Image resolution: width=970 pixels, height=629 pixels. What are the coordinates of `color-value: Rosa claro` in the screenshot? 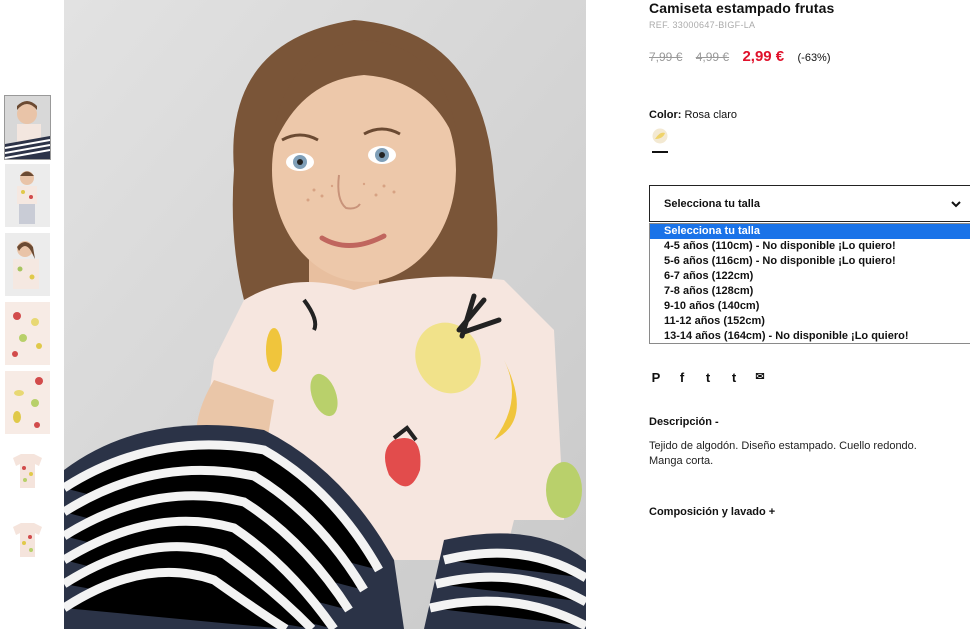 It's located at (711, 115).